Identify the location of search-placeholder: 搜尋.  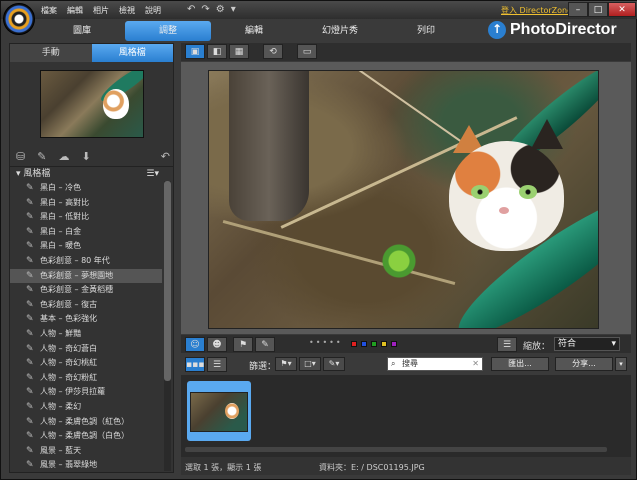
(410, 363).